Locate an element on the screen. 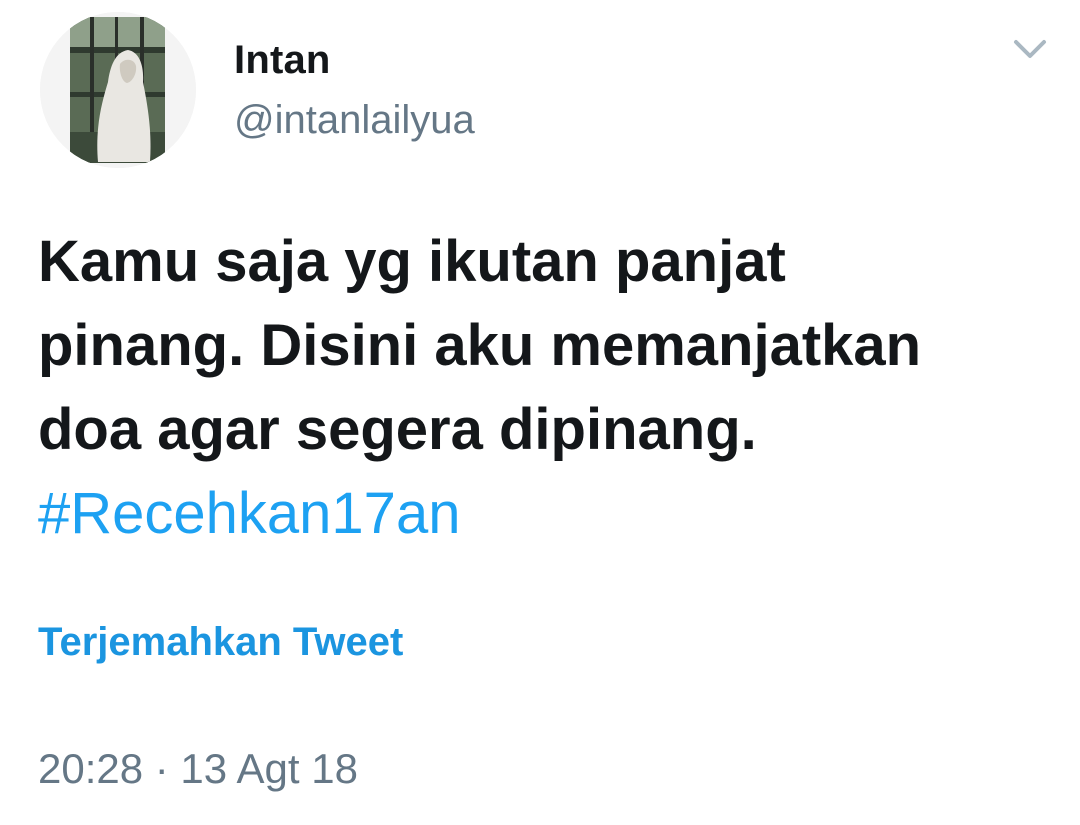 The image size is (1080, 825). avatar-photo is located at coordinates (118, 90).